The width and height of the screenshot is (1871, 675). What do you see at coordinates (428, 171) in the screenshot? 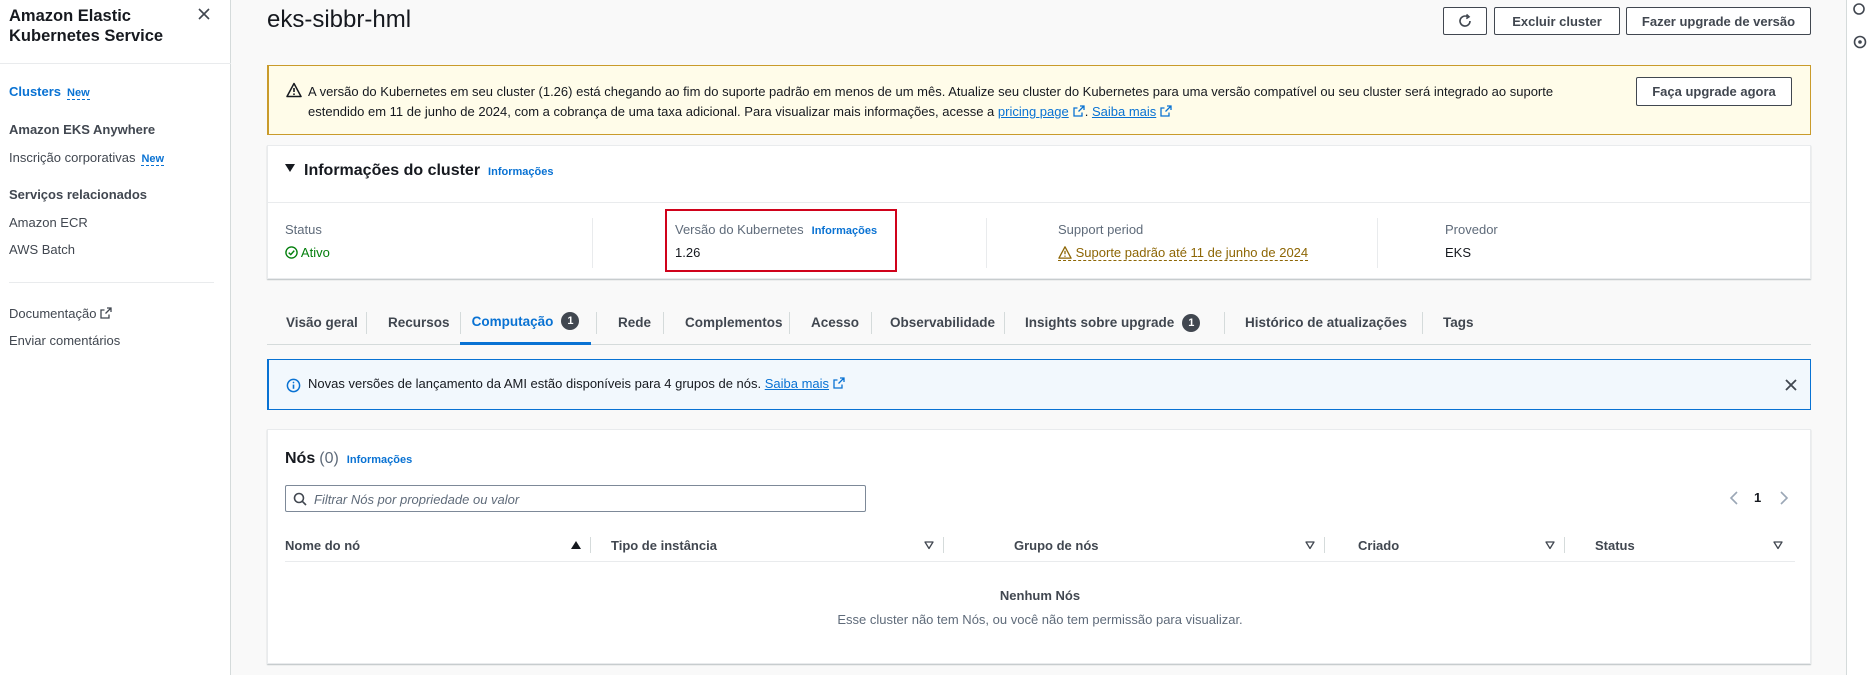
I see `cluster-info-heading: Informações do cluster Informações` at bounding box center [428, 171].